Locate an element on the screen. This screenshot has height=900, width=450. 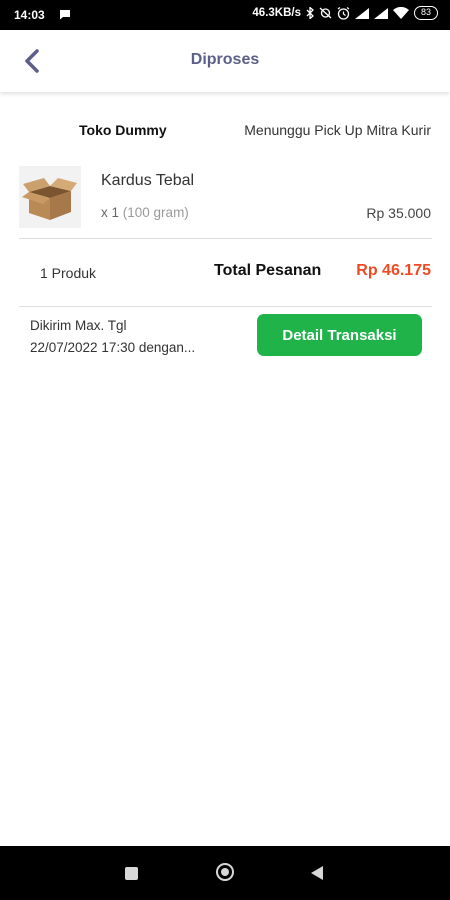
system-nav-bar is located at coordinates (225, 873).